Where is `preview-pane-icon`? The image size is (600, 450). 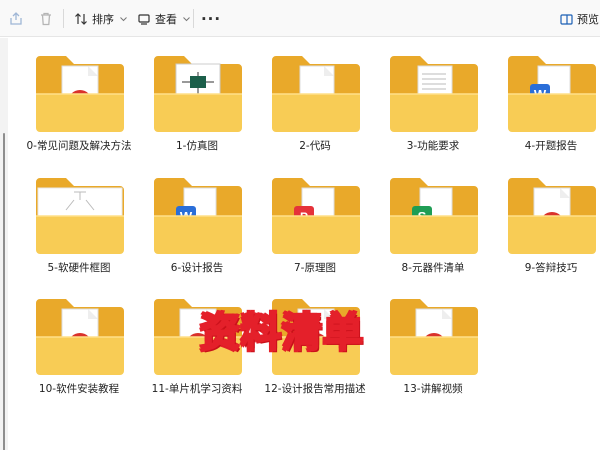 preview-pane-icon is located at coordinates (566, 19).